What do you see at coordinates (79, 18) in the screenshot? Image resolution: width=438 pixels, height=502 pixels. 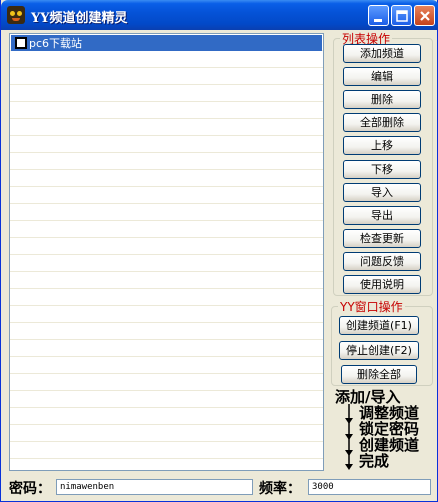 I see `window-title: YY频道创建精灵` at bounding box center [79, 18].